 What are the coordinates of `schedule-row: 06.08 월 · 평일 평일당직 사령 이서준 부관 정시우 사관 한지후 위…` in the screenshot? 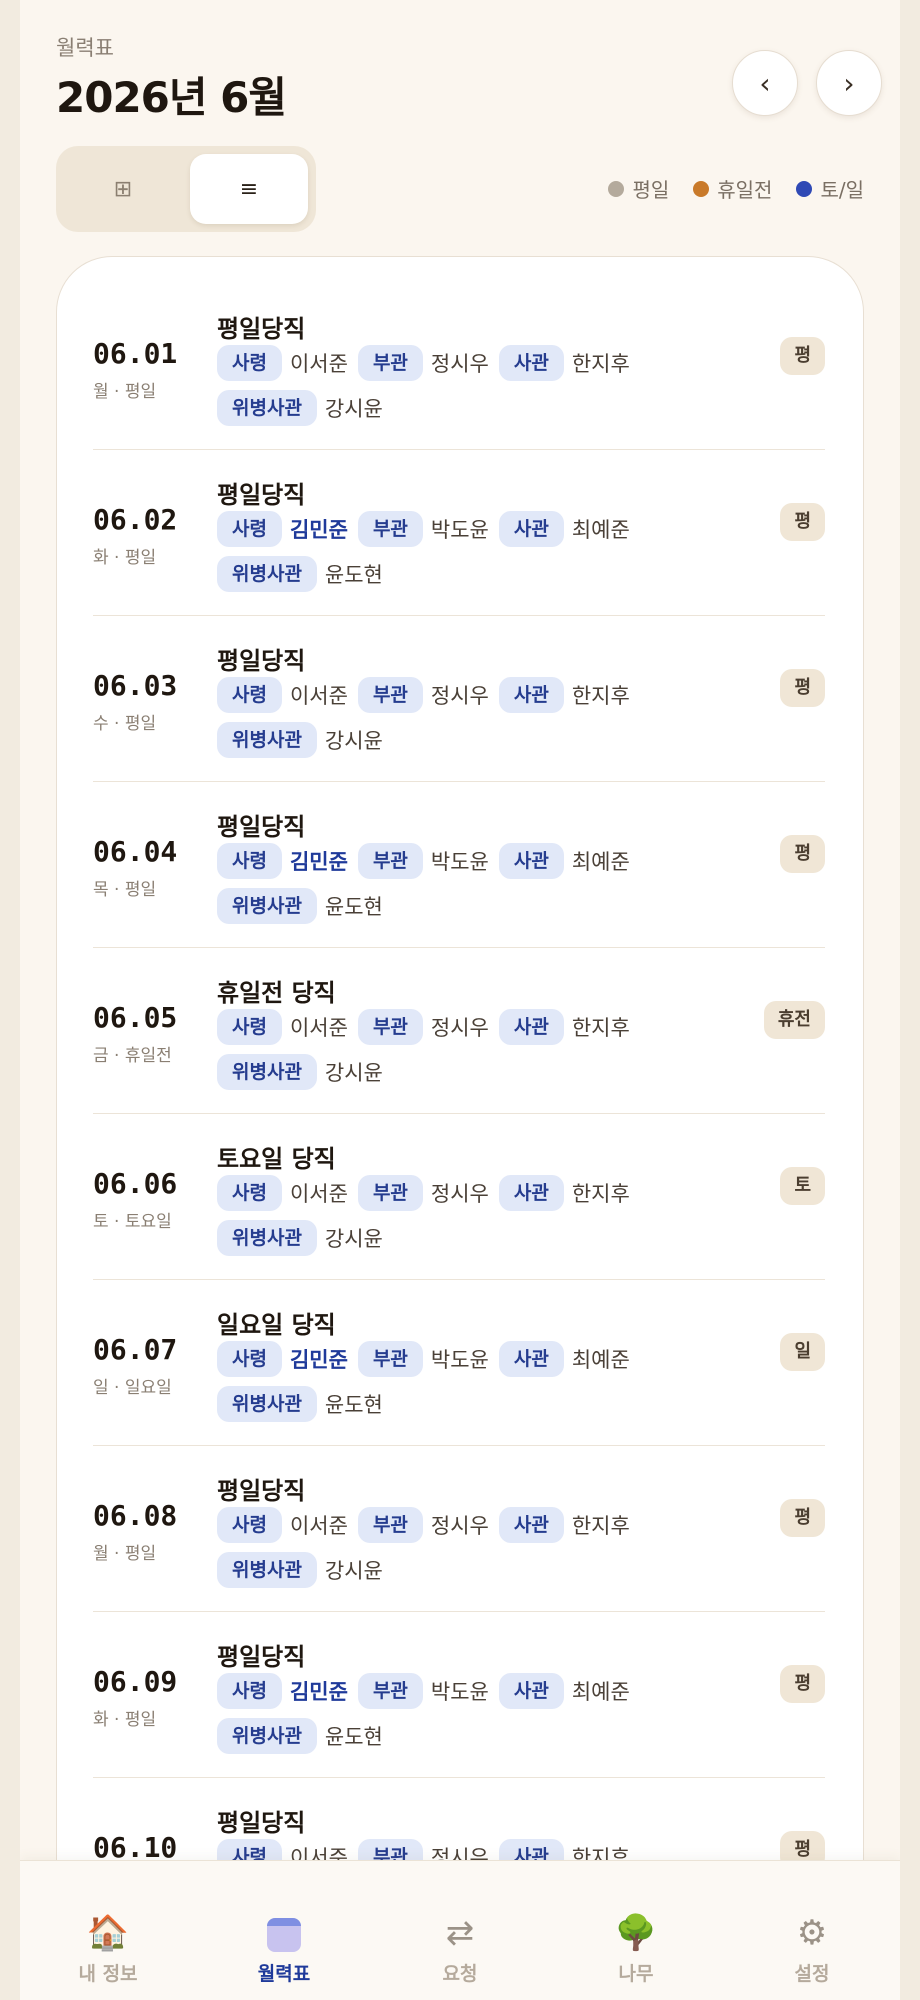 It's located at (459, 1528).